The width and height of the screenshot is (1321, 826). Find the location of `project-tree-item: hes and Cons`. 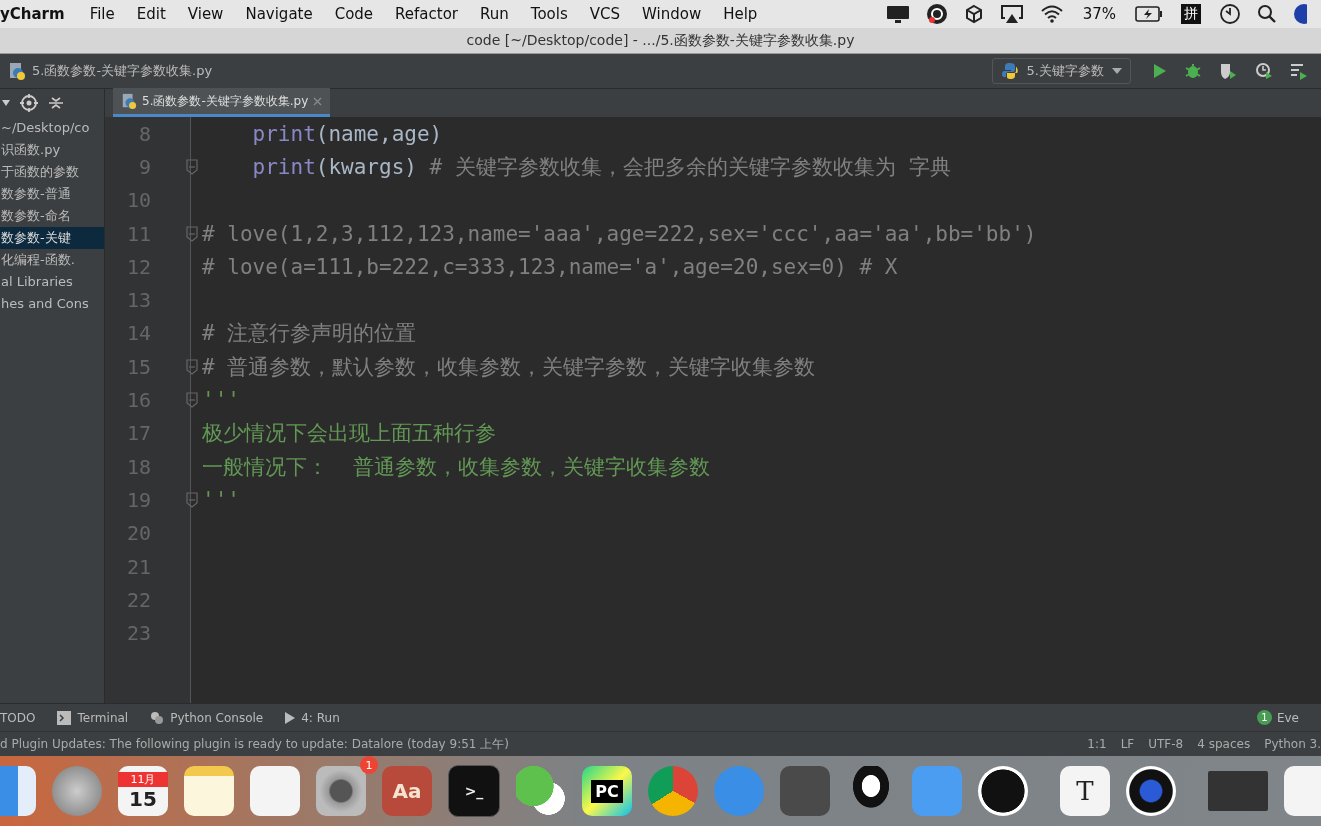

project-tree-item: hes and Cons is located at coordinates (52, 304).